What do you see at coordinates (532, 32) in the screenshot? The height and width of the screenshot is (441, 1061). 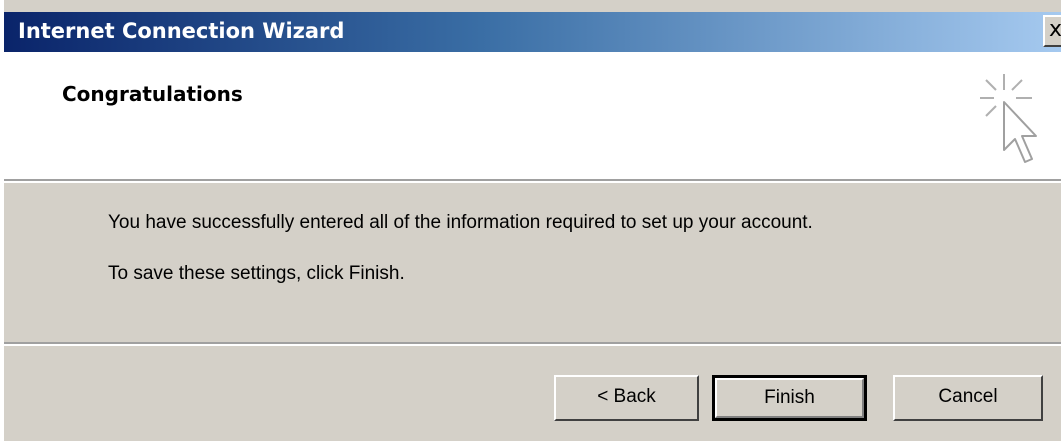 I see `title-bar: Internet Connection Wizard x` at bounding box center [532, 32].